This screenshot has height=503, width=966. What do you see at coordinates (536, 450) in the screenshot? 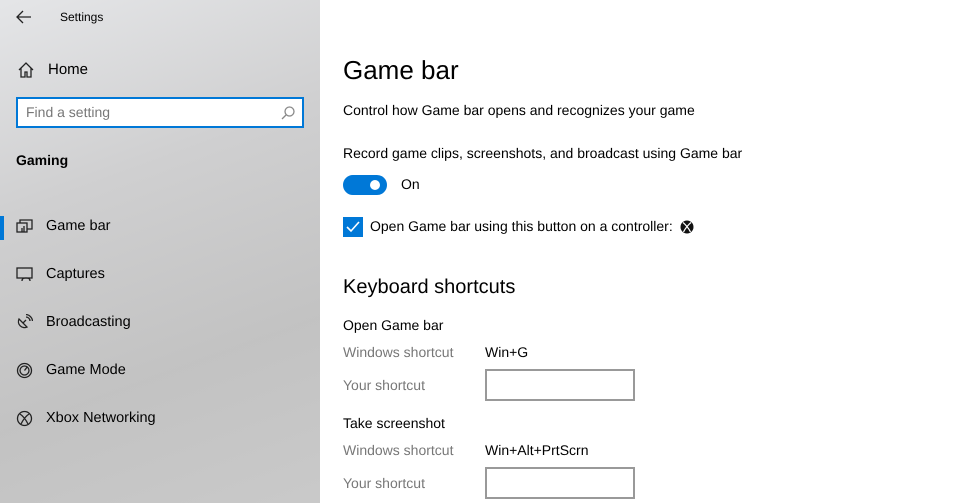
I see `shortcut-value: Win+Alt+PrtScrn` at bounding box center [536, 450].